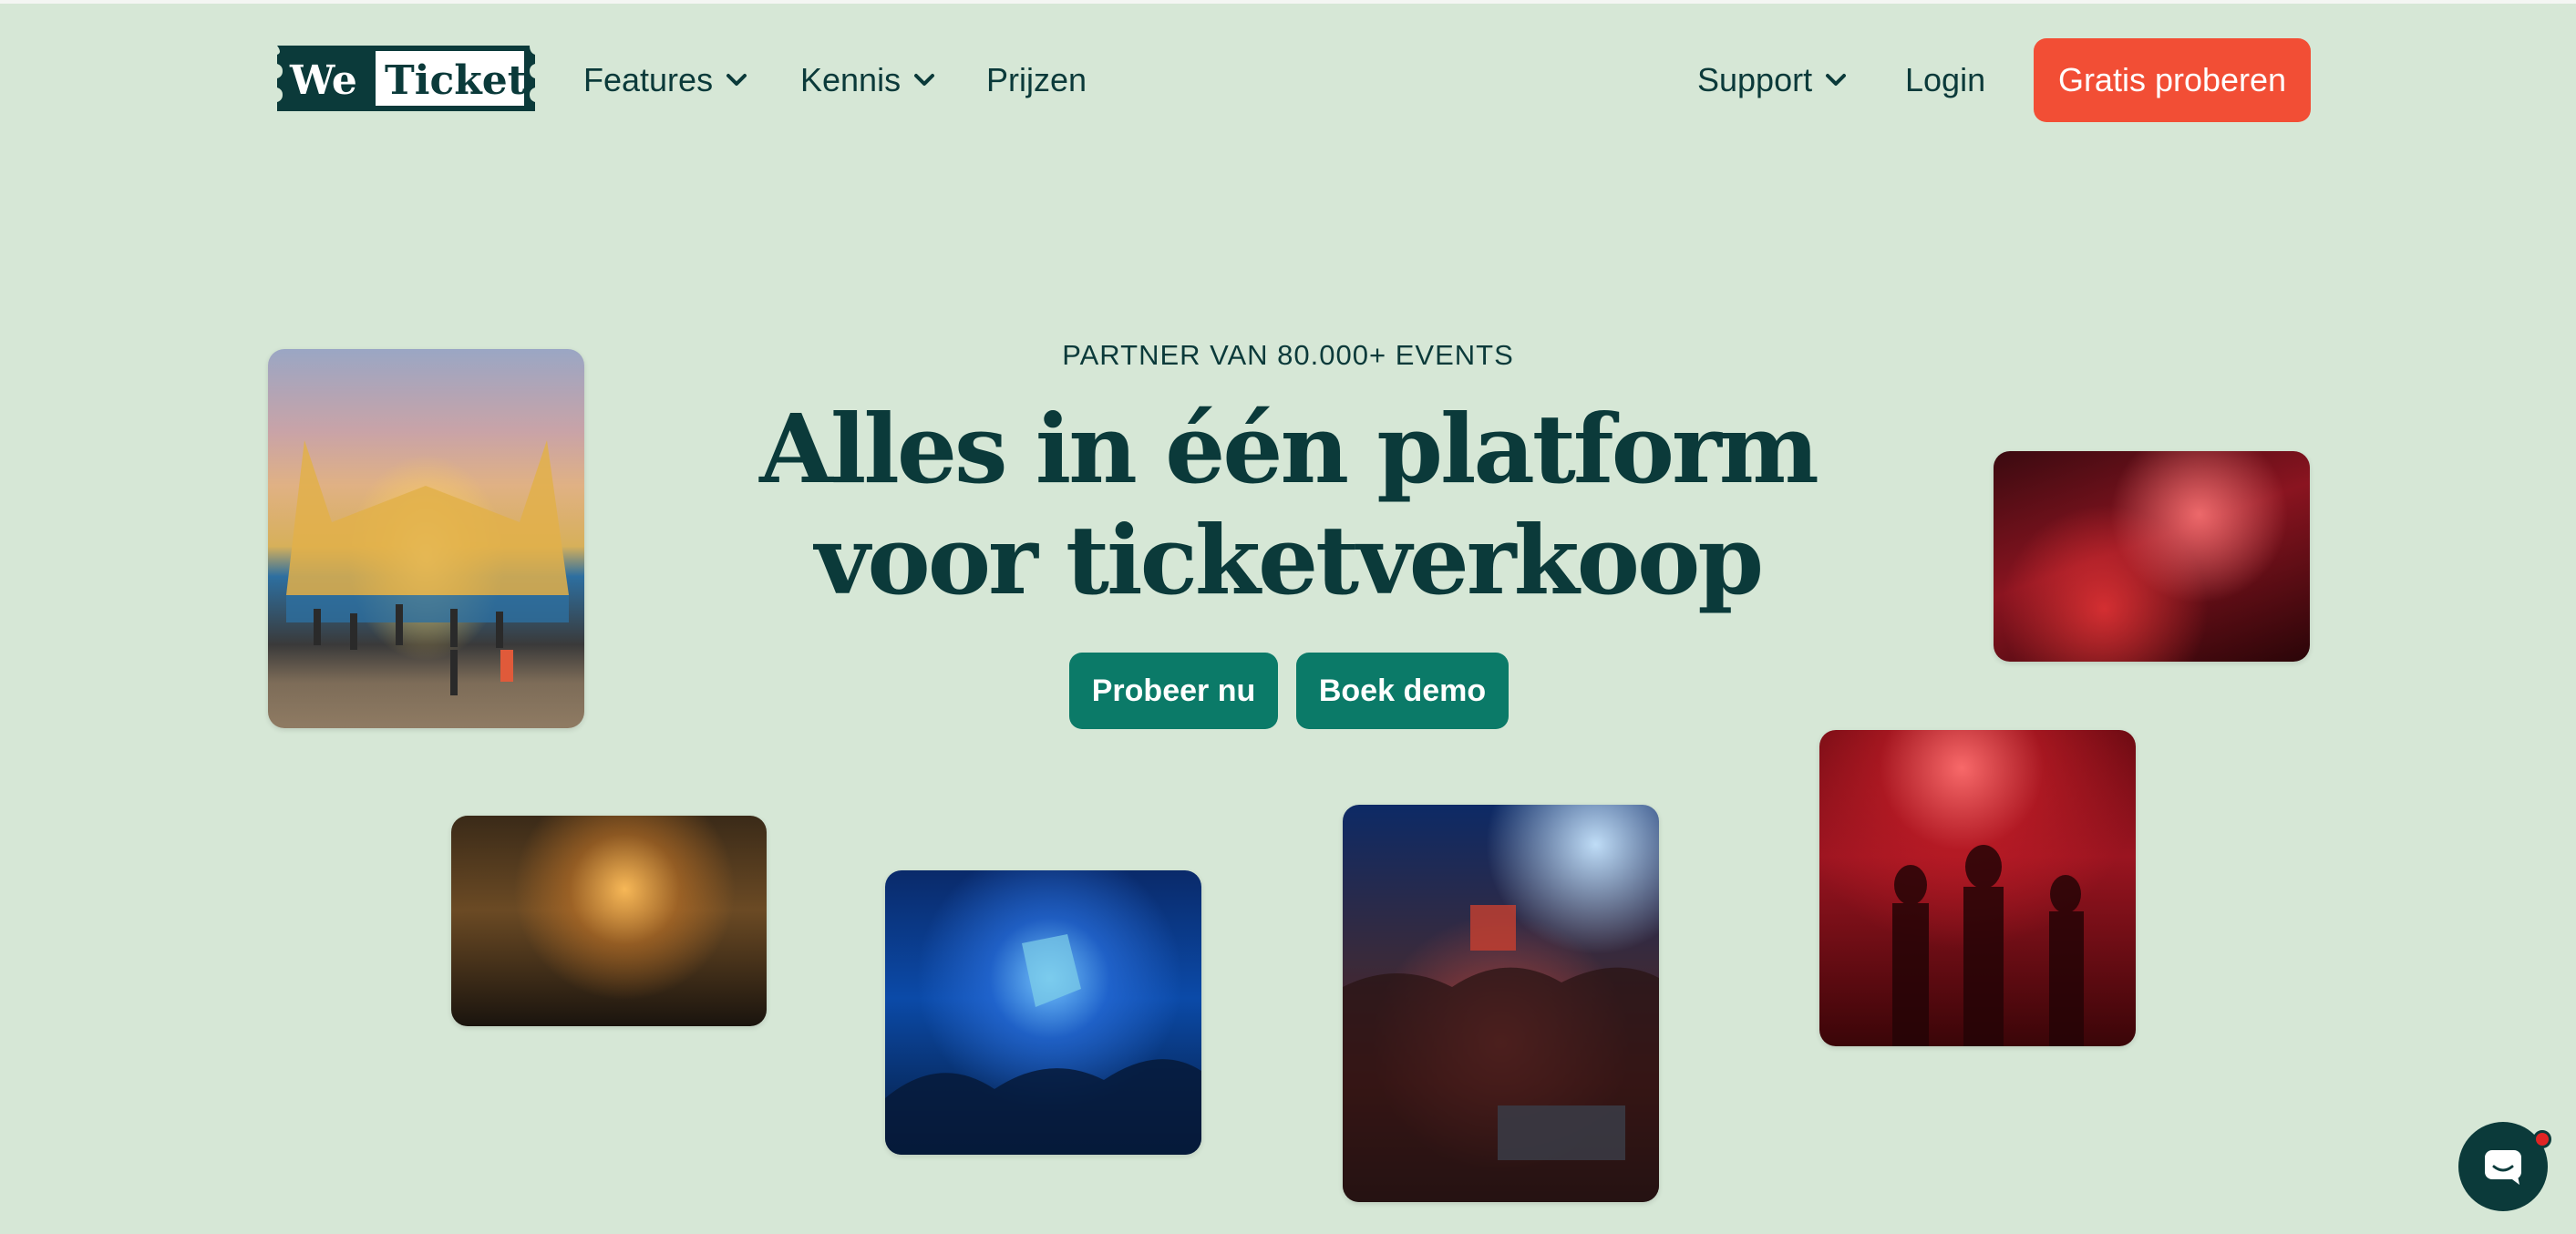  I want to click on nav-kennis-label: Kennis, so click(851, 79).